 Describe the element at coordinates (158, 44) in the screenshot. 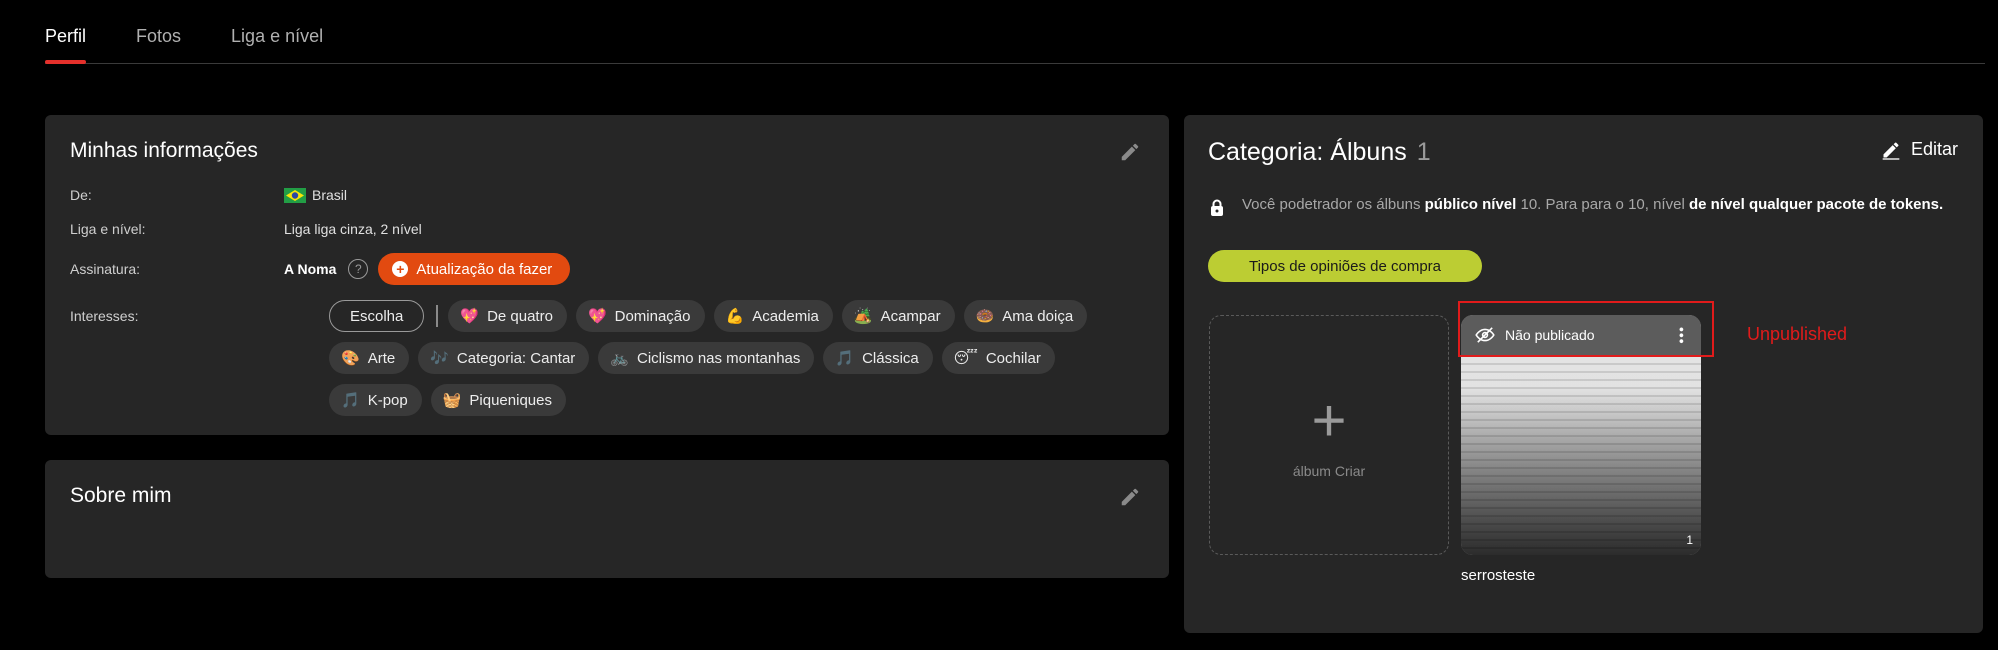

I see `tab-photos: Fotos` at that location.